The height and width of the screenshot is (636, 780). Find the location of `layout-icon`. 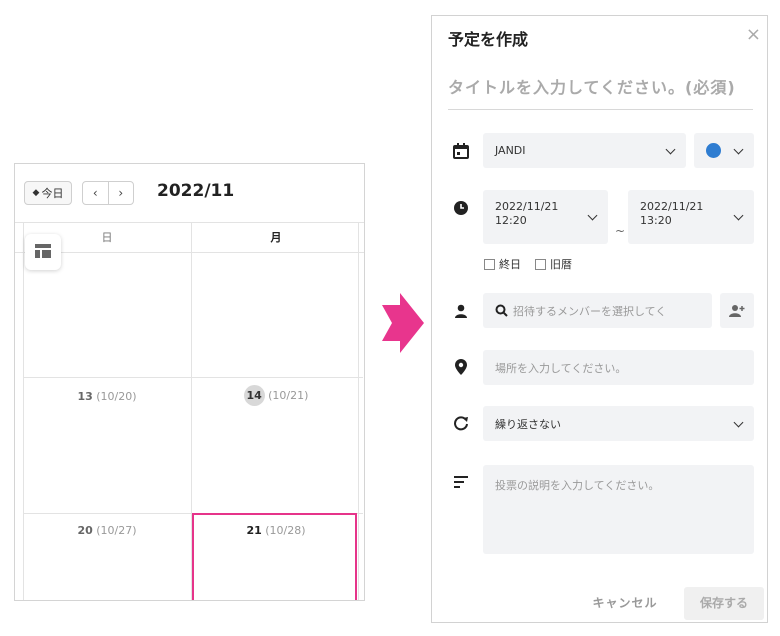

layout-icon is located at coordinates (43, 252).